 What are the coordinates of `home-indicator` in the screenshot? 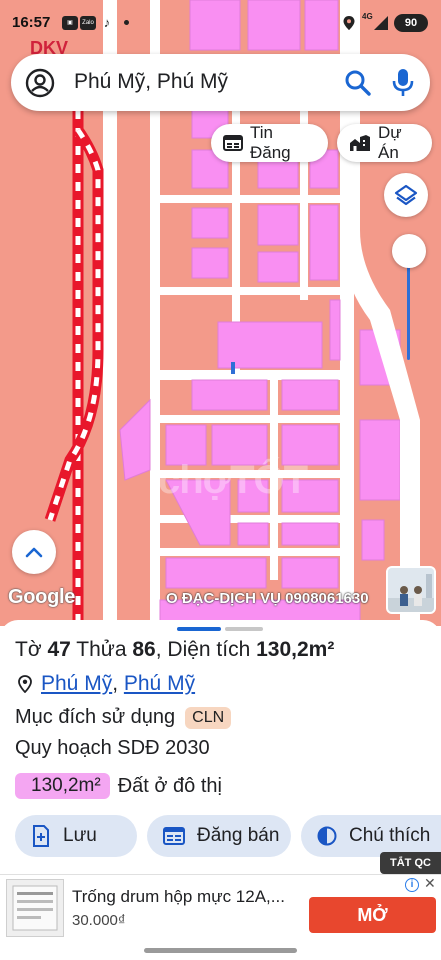 It's located at (220, 950).